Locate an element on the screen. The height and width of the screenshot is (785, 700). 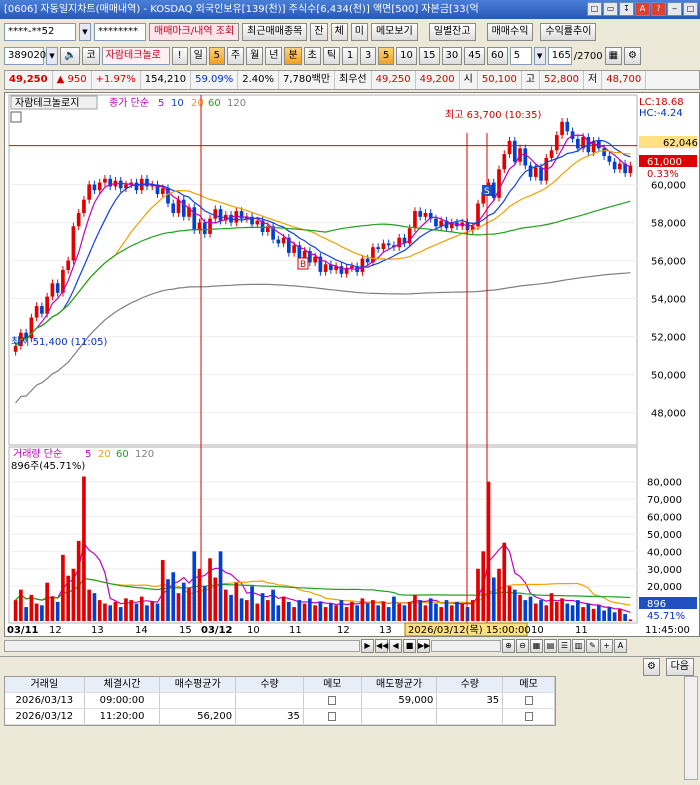
table-toggle-icon is located at coordinates (16, 117).